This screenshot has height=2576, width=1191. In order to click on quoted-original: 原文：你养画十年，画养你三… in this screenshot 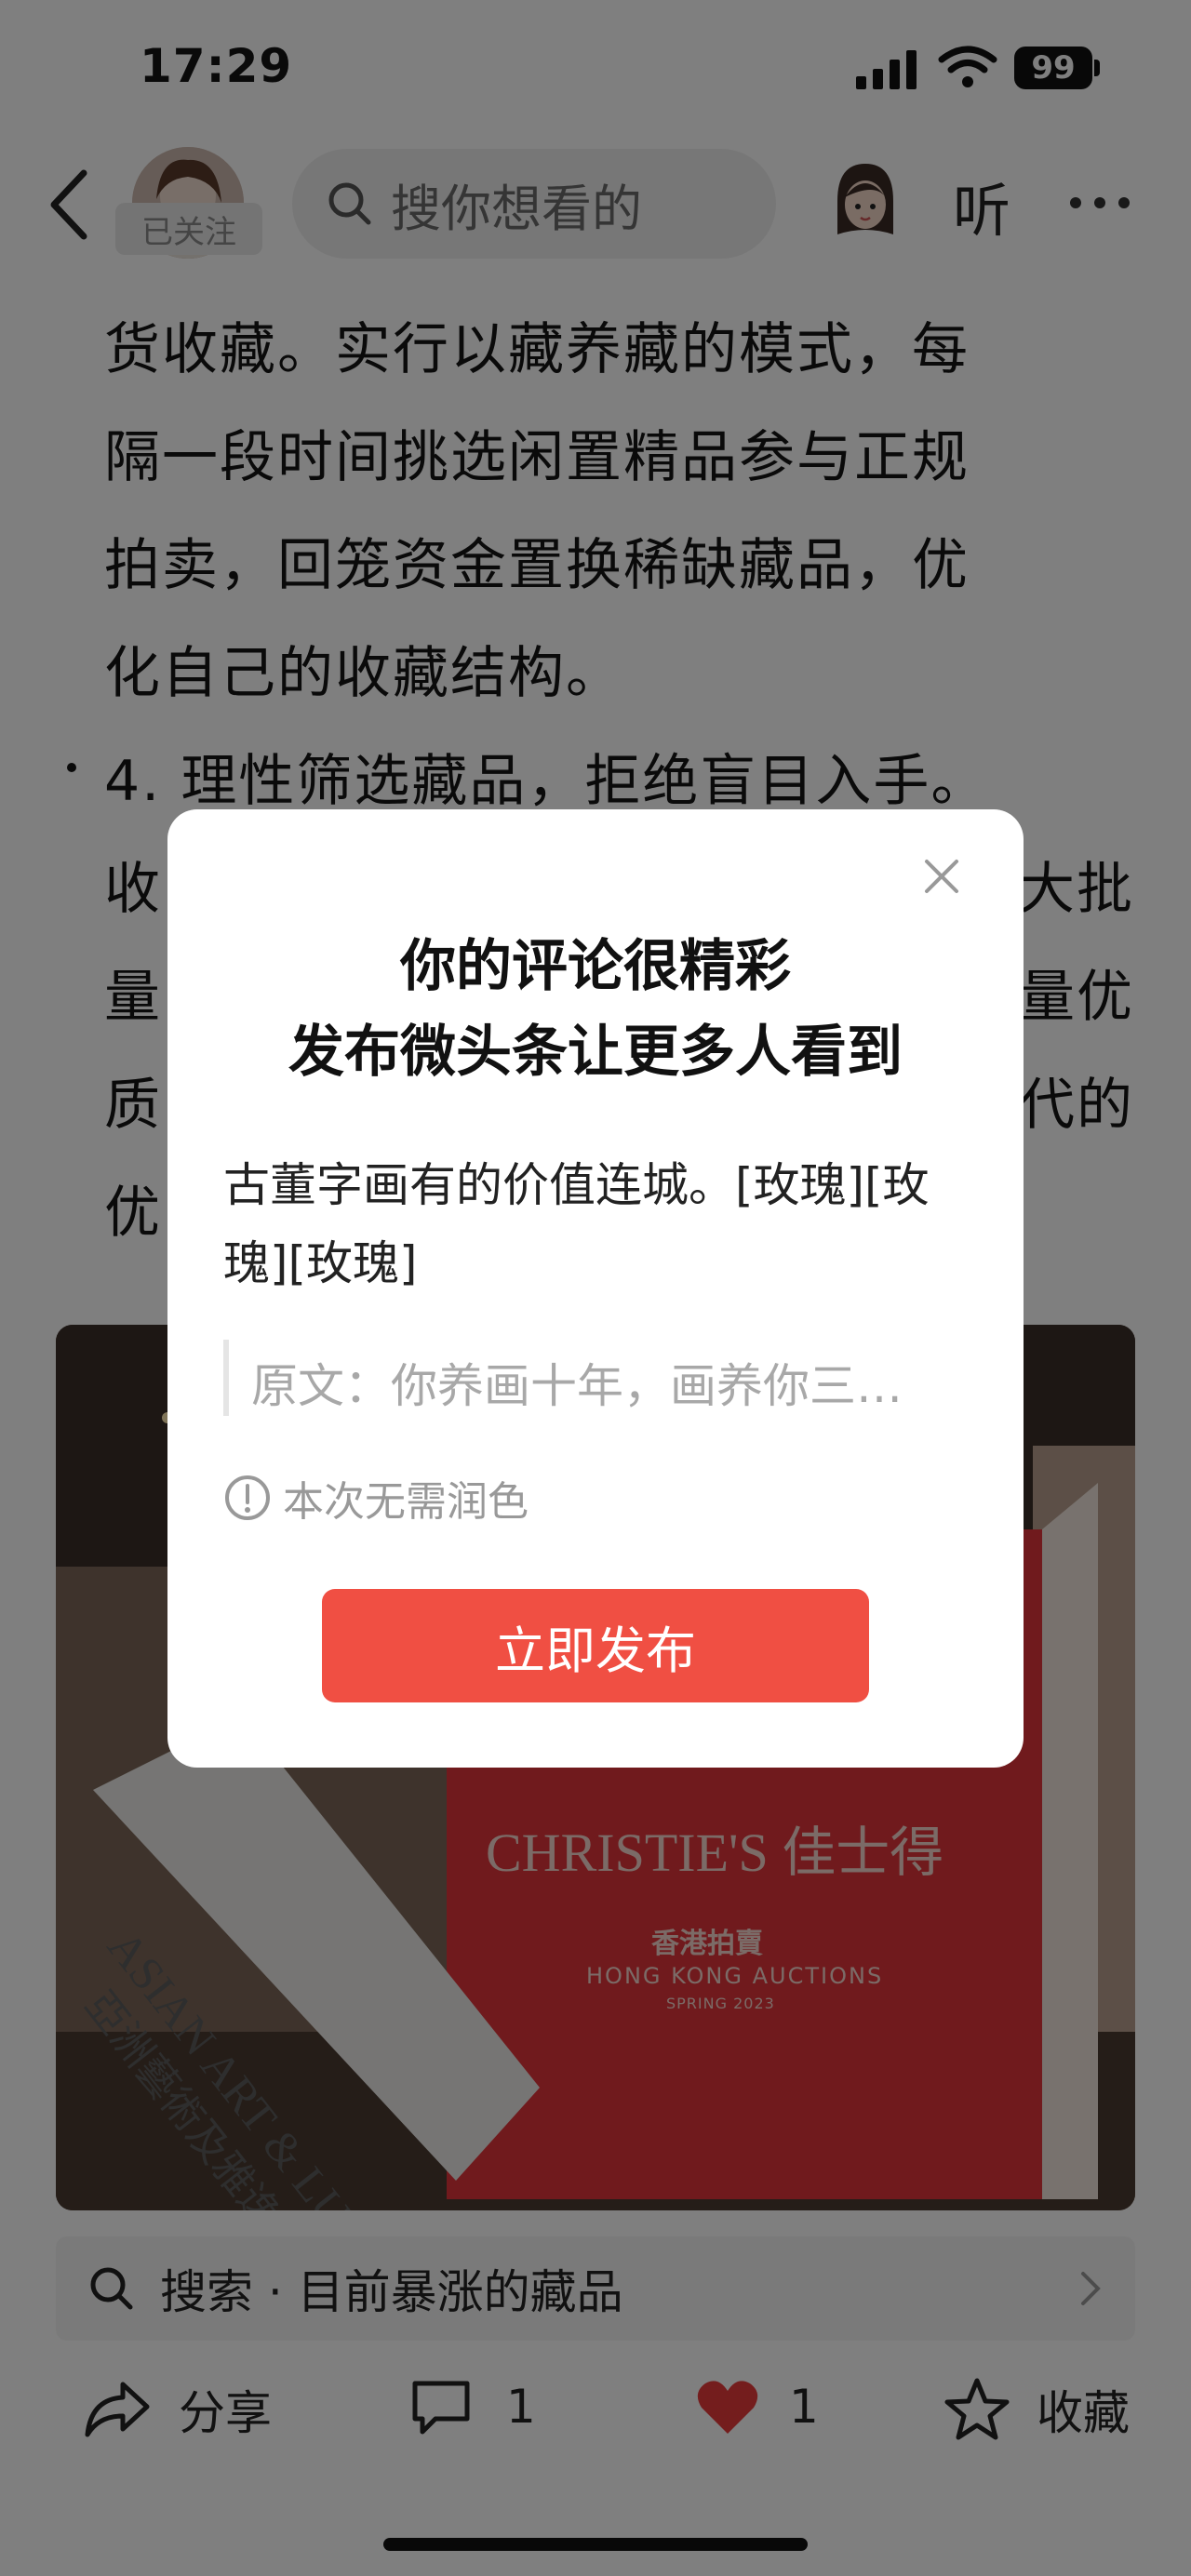, I will do `click(577, 1386)`.